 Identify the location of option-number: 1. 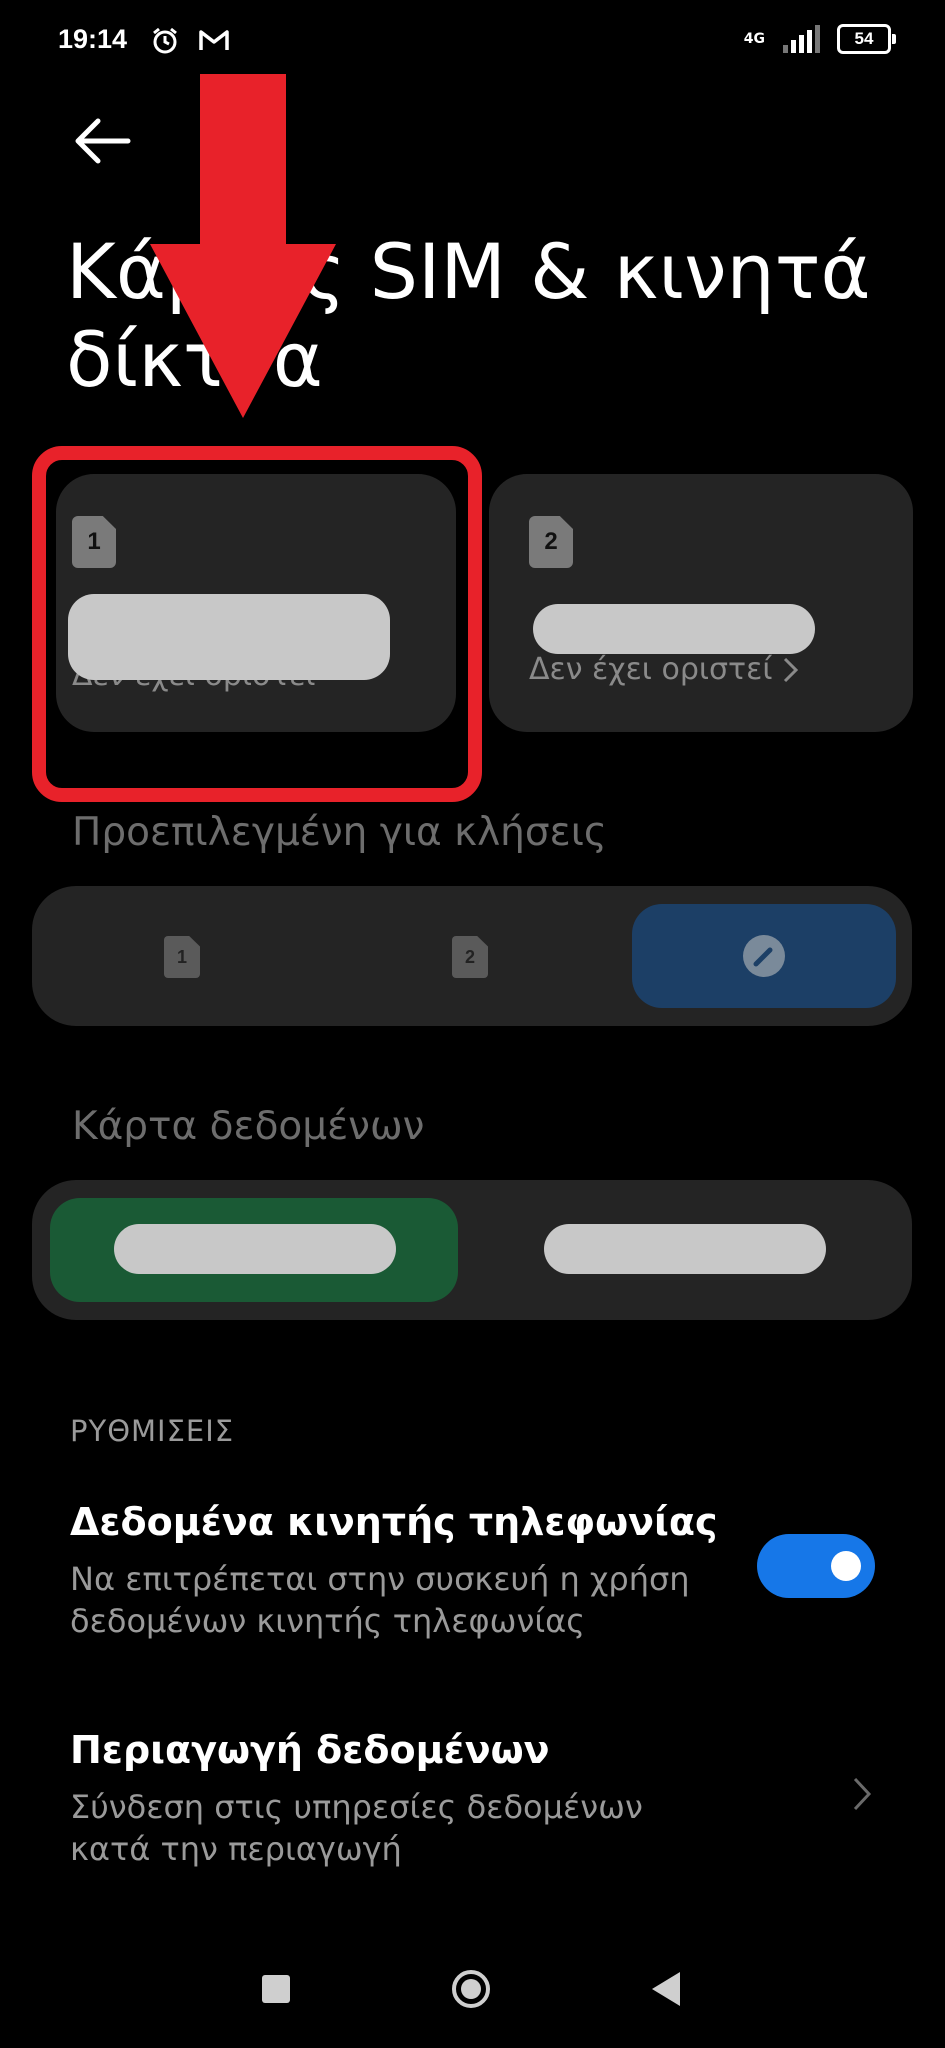
(181, 956).